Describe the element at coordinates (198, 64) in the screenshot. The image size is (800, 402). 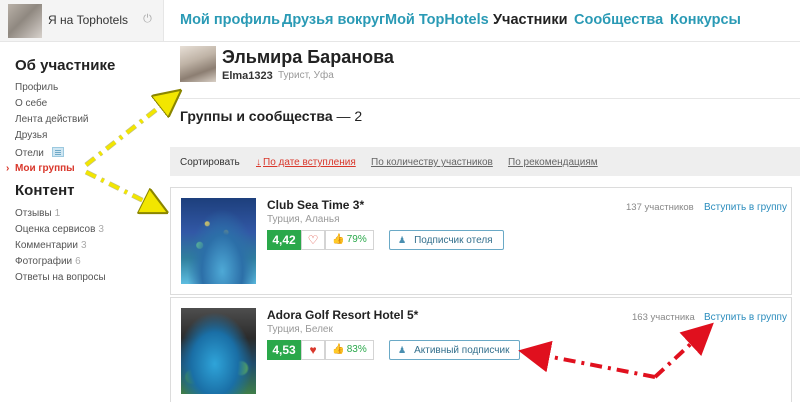
I see `profile-avatar` at that location.